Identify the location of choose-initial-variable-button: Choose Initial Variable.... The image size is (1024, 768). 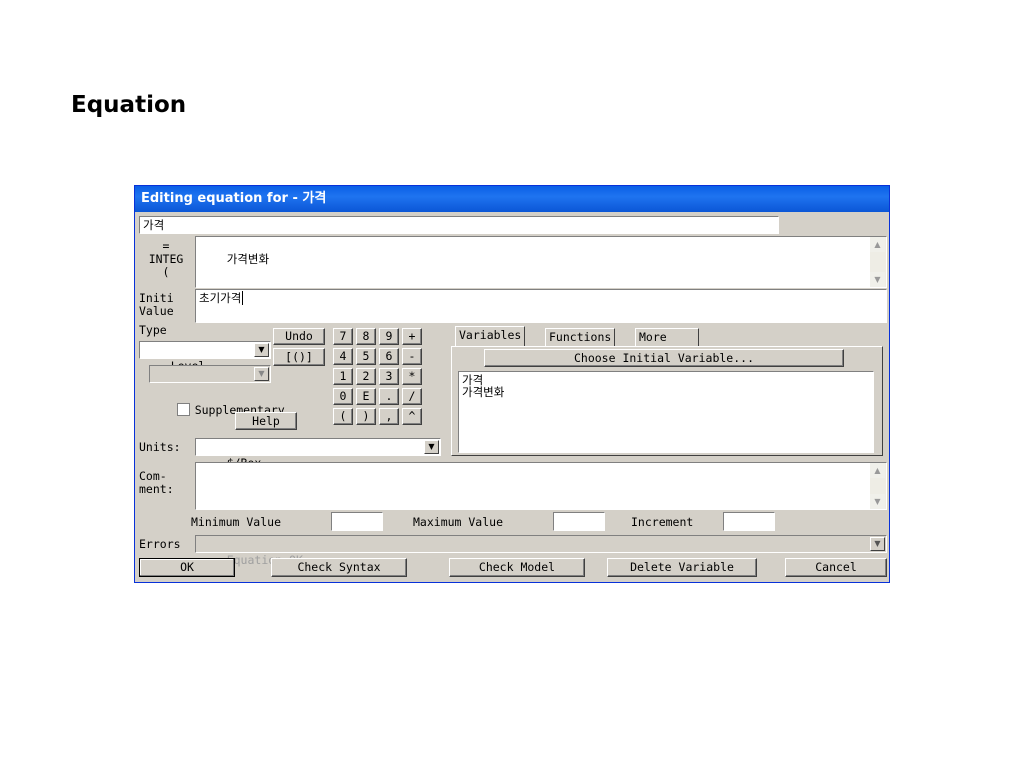
(664, 358).